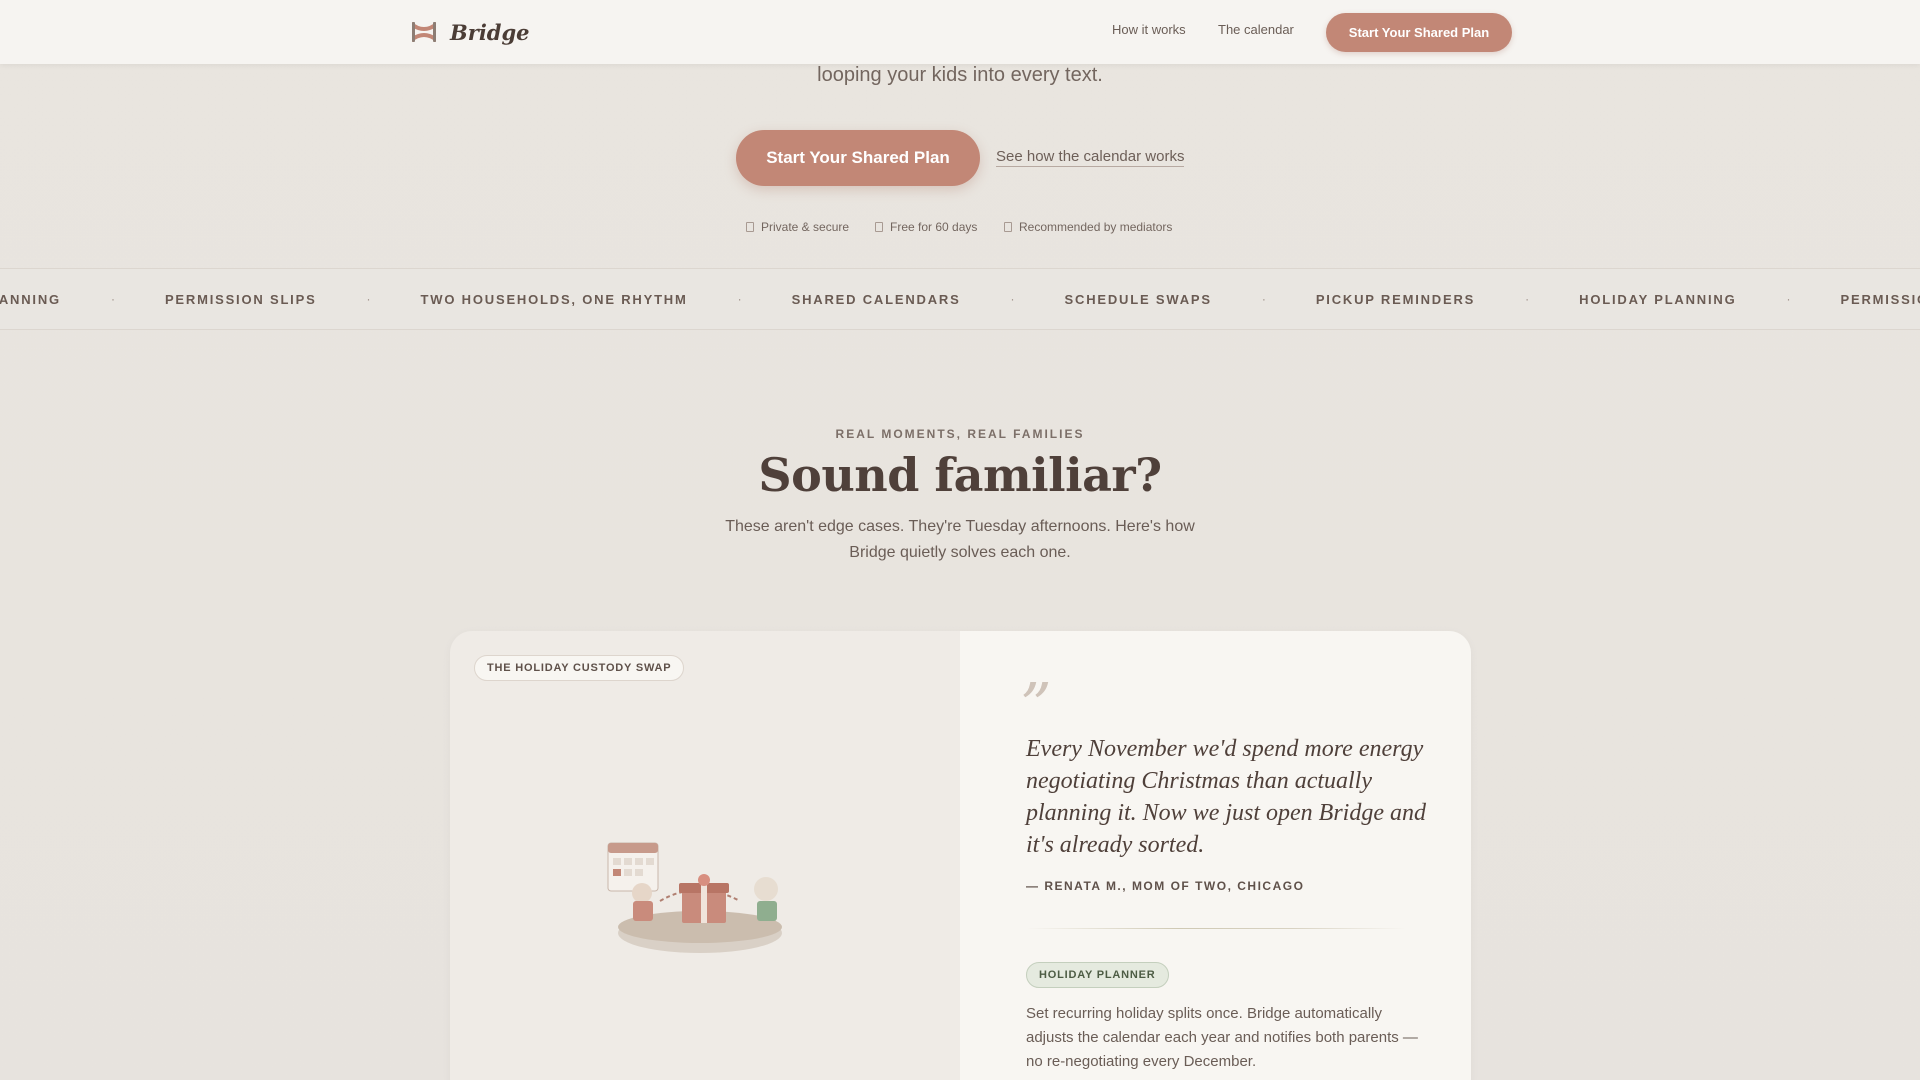 The width and height of the screenshot is (1920, 1080). I want to click on marquee-item: SHARED CALENDARS, so click(876, 299).